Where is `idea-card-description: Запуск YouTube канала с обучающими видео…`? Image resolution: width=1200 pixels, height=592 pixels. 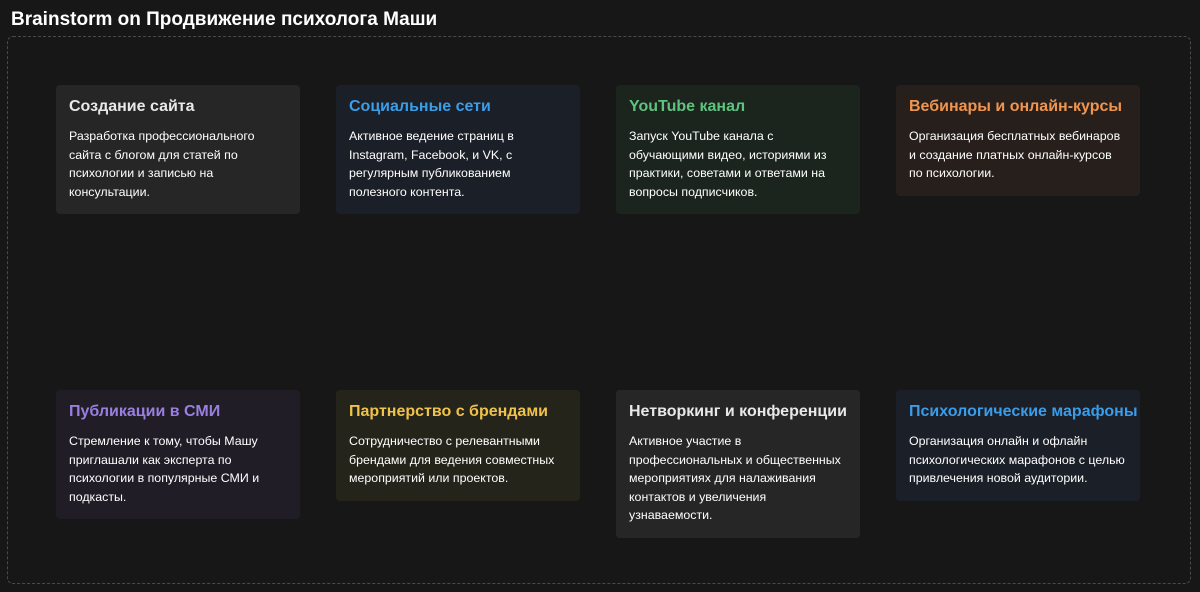 idea-card-description: Запуск YouTube канала с обучающими видео… is located at coordinates (728, 164).